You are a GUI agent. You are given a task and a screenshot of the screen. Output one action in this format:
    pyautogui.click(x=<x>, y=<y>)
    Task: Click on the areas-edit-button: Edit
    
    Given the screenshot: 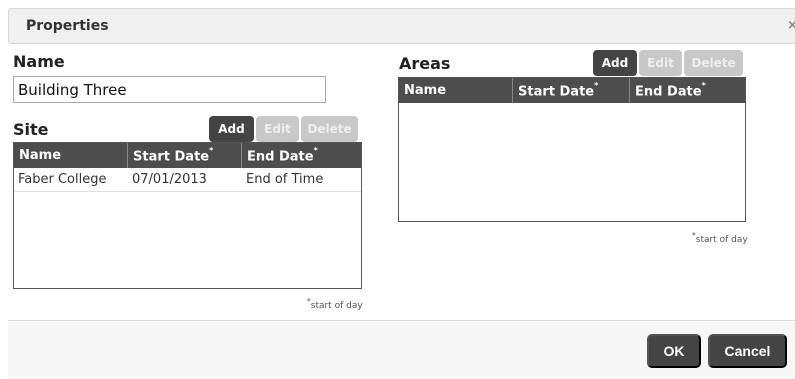 What is the action you would take?
    pyautogui.click(x=660, y=63)
    